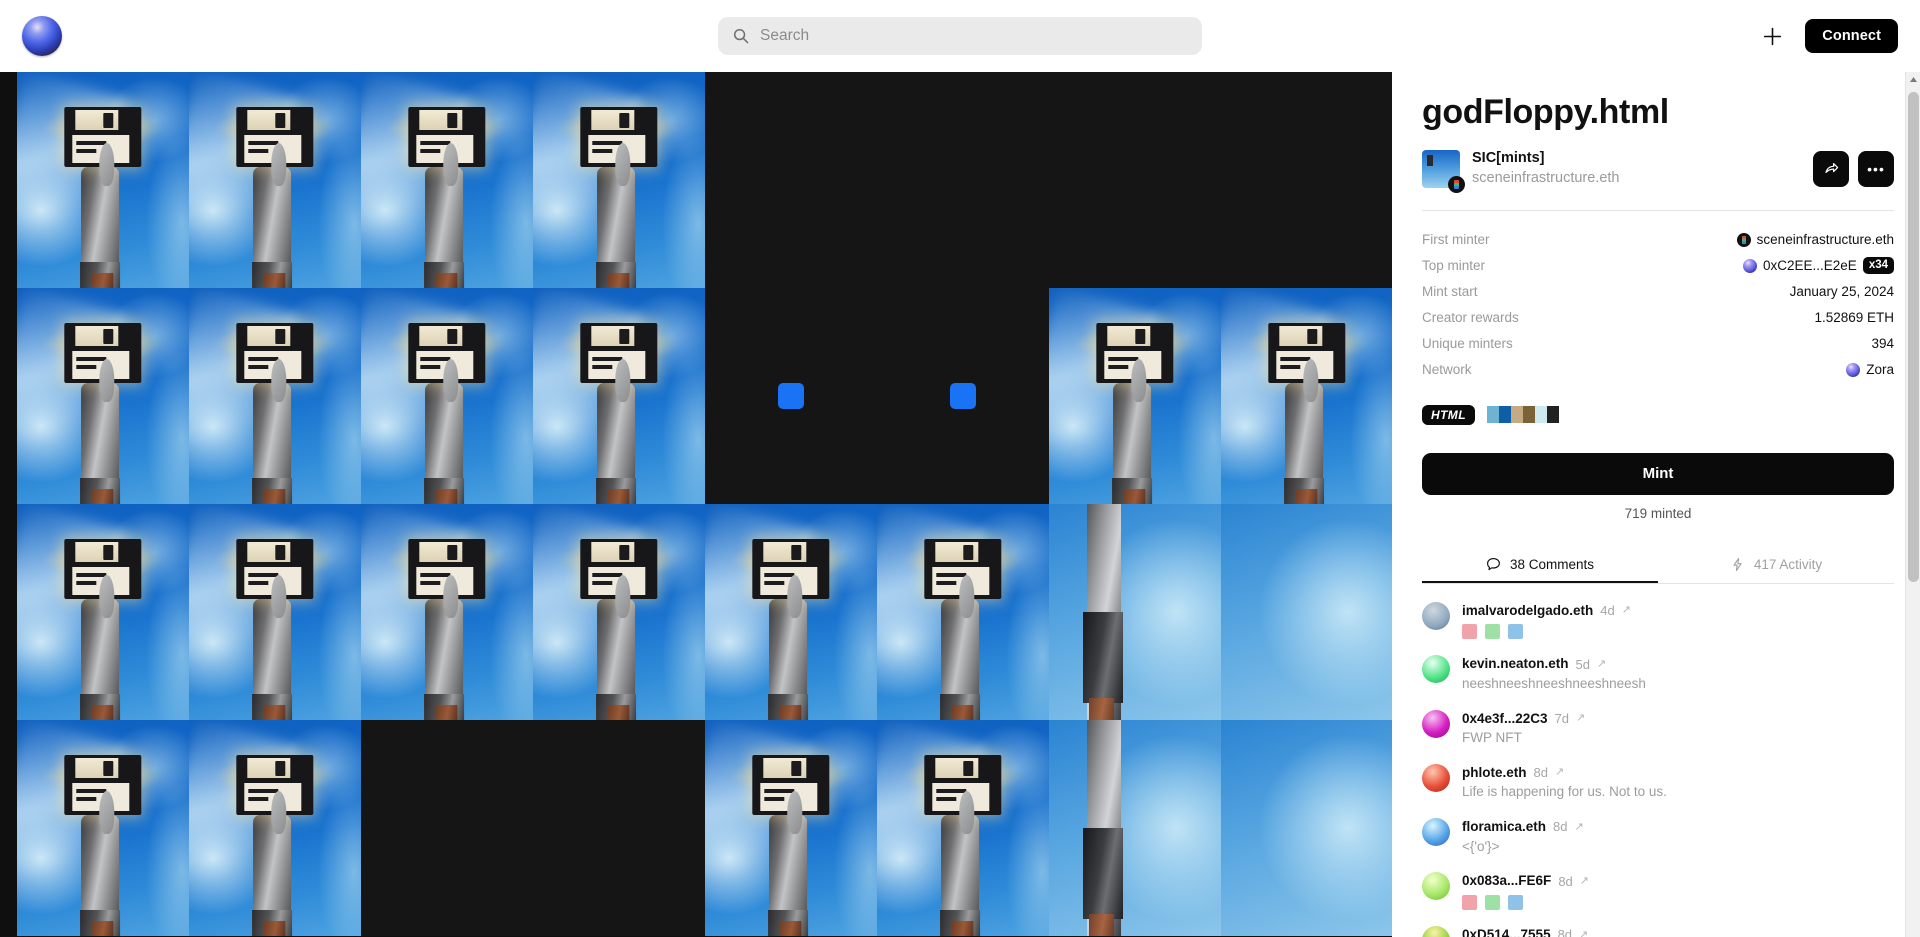 The width and height of the screenshot is (1920, 937). I want to click on chevron-up-icon, so click(1913, 79).